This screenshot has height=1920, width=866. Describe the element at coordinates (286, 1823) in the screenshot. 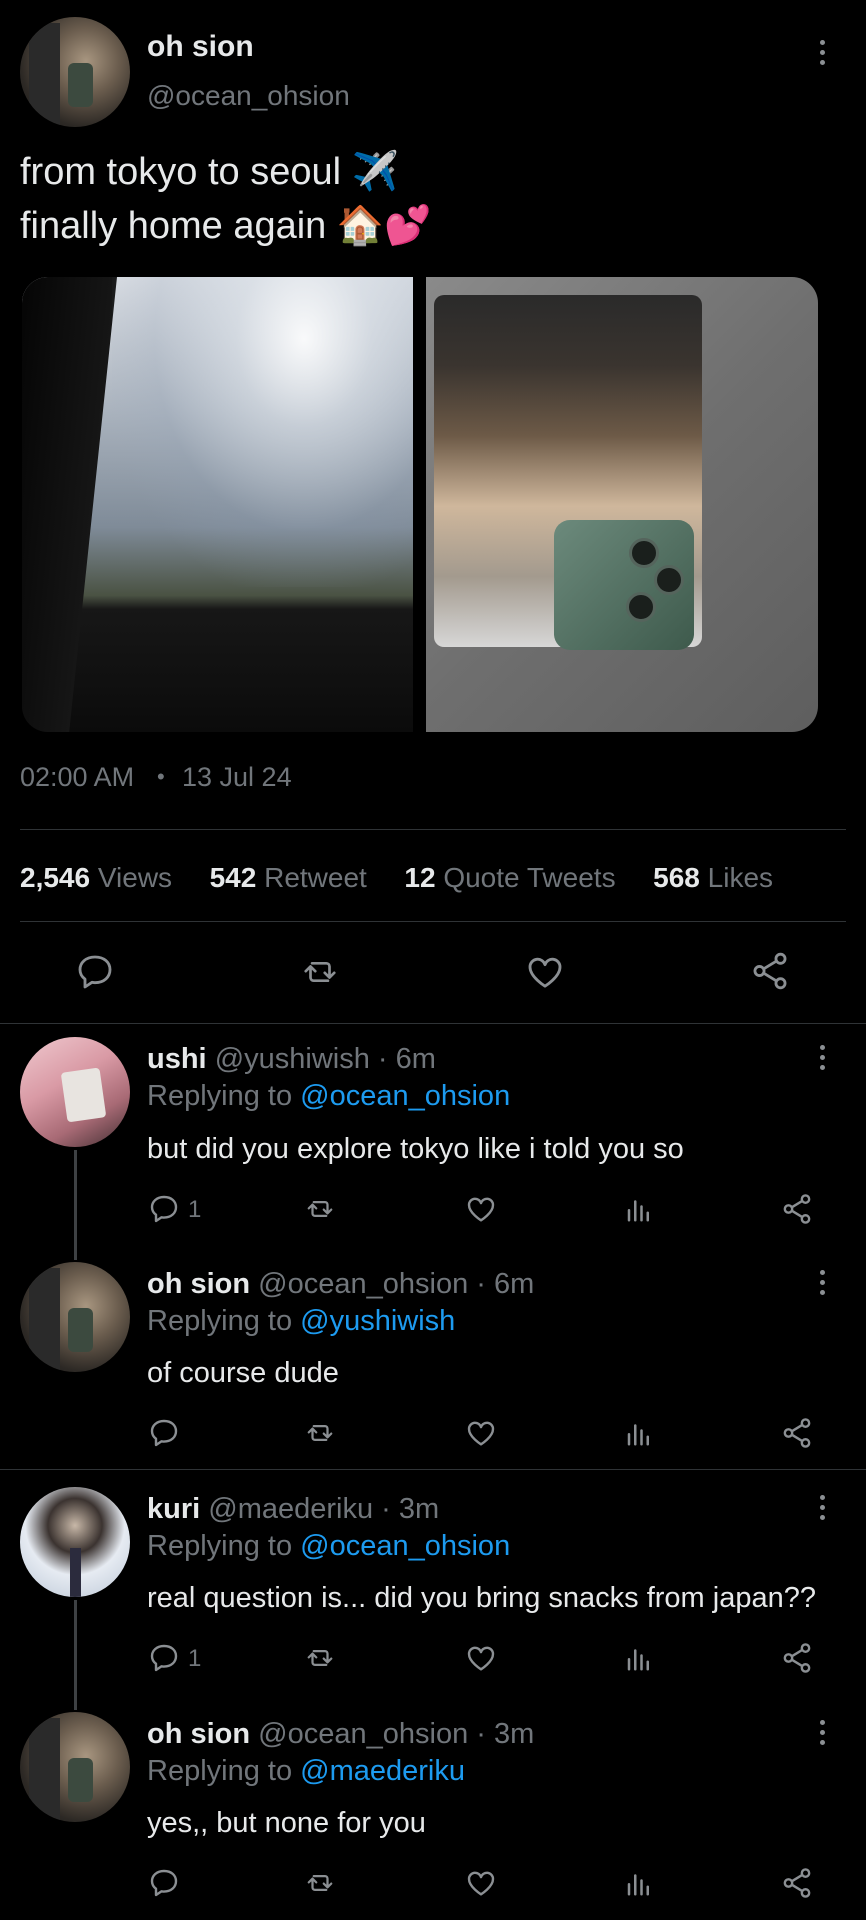

I see `reply-text: yes,, but none for you` at that location.